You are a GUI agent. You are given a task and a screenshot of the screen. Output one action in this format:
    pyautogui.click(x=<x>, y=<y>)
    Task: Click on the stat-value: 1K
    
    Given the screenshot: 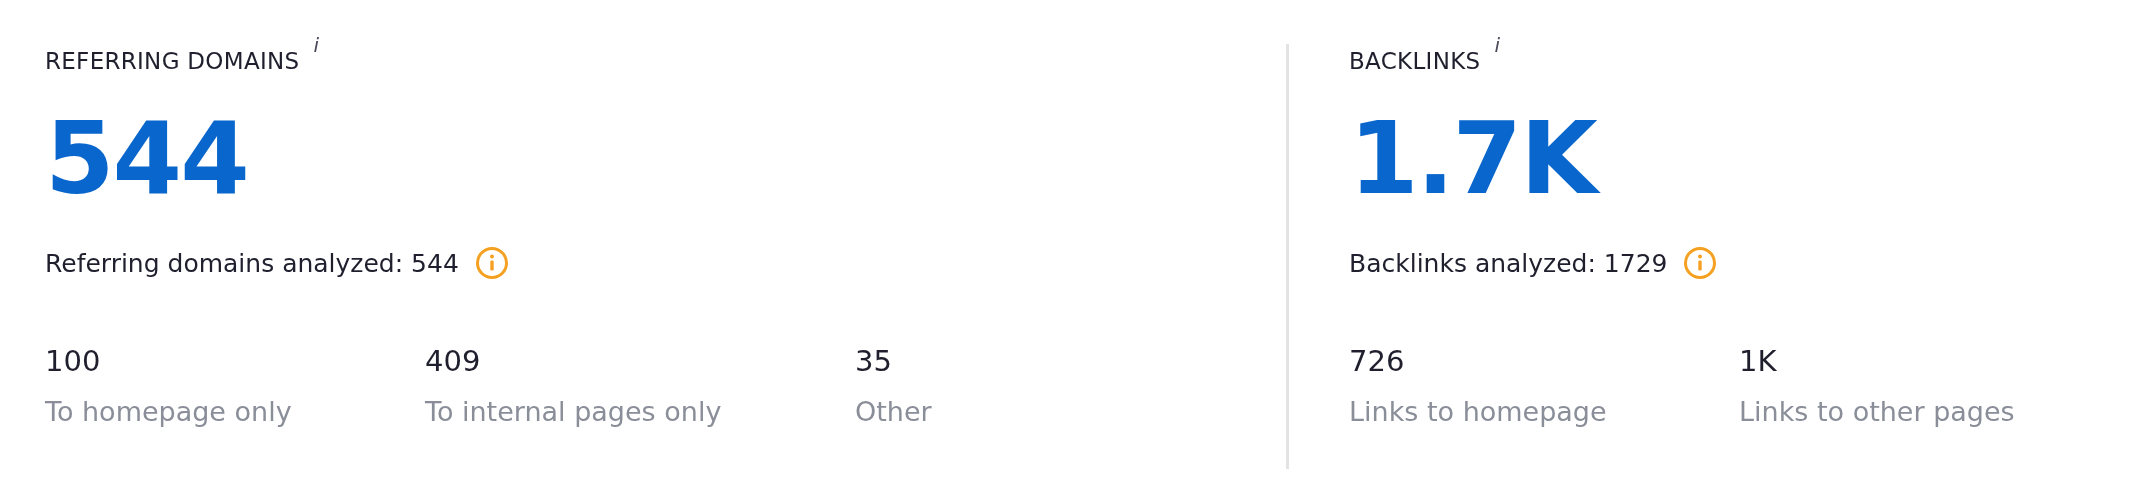 What is the action you would take?
    pyautogui.click(x=1758, y=361)
    